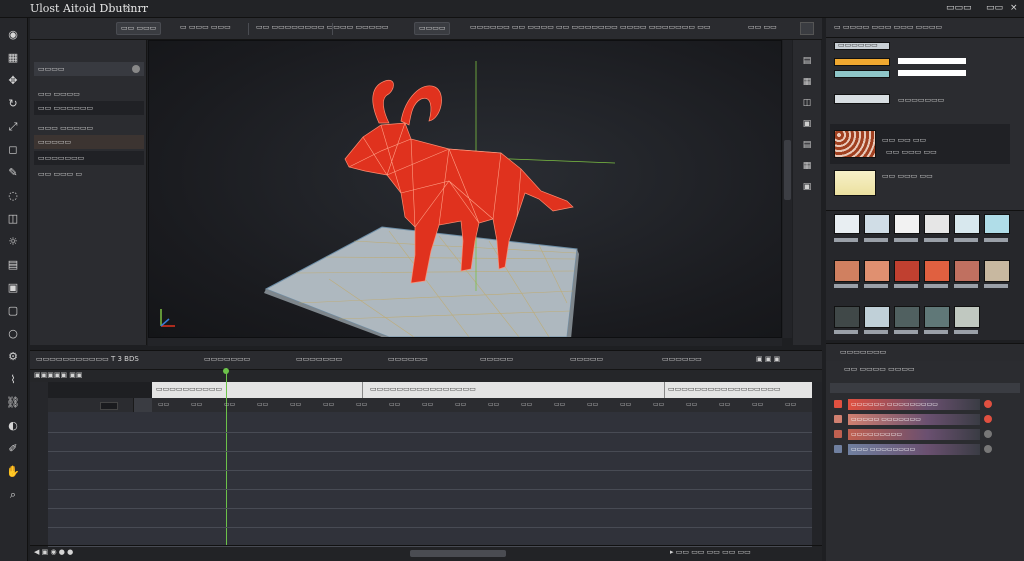 This screenshot has height=561, width=1024. What do you see at coordinates (13, 104) in the screenshot?
I see `rotate-icon: ↻` at bounding box center [13, 104].